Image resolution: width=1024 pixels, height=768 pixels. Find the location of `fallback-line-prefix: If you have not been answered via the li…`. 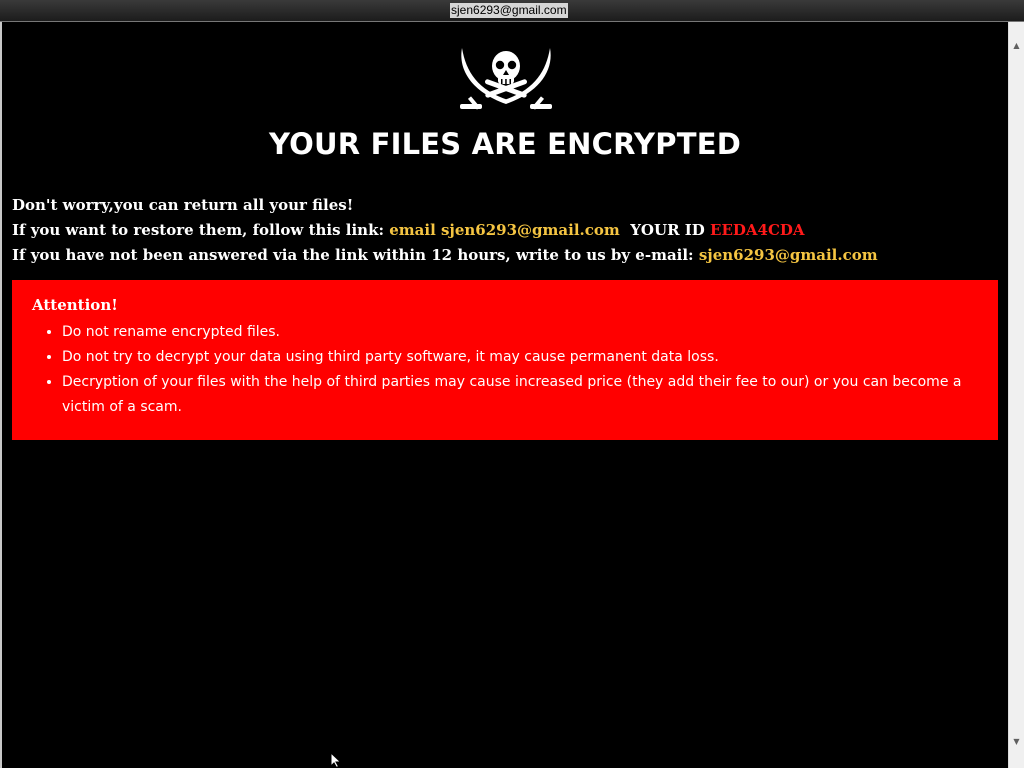

fallback-line-prefix: If you have not been answered via the li… is located at coordinates (355, 255).